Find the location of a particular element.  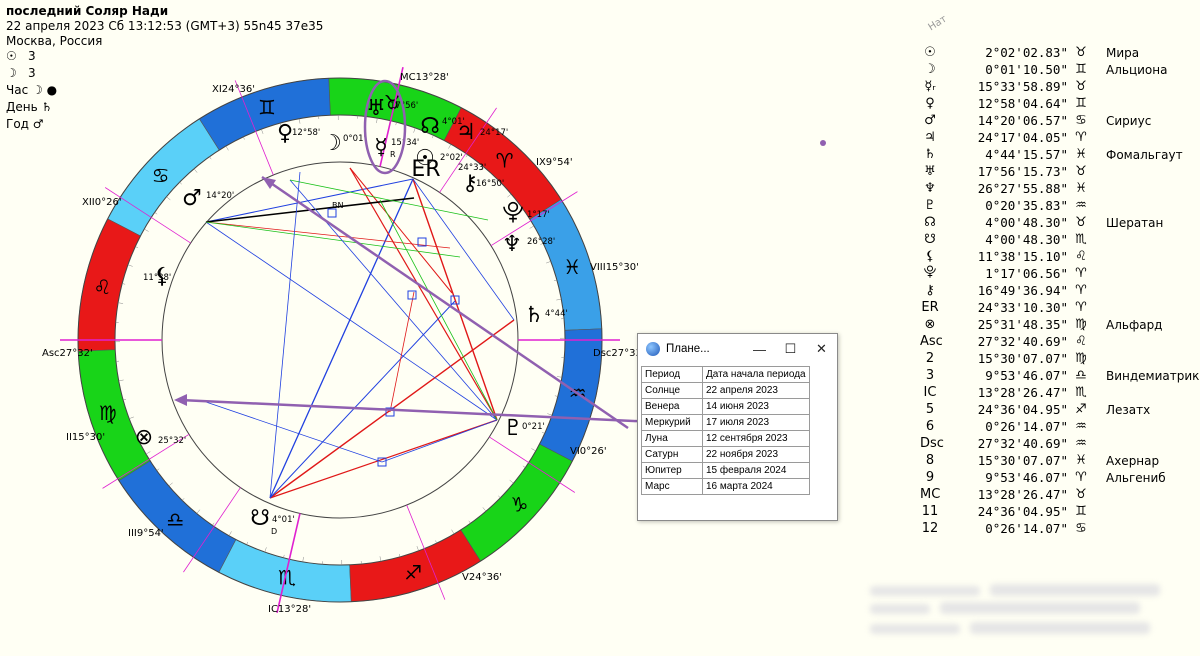

period-row: Венера 14 июня 2023 is located at coordinates (725, 406).